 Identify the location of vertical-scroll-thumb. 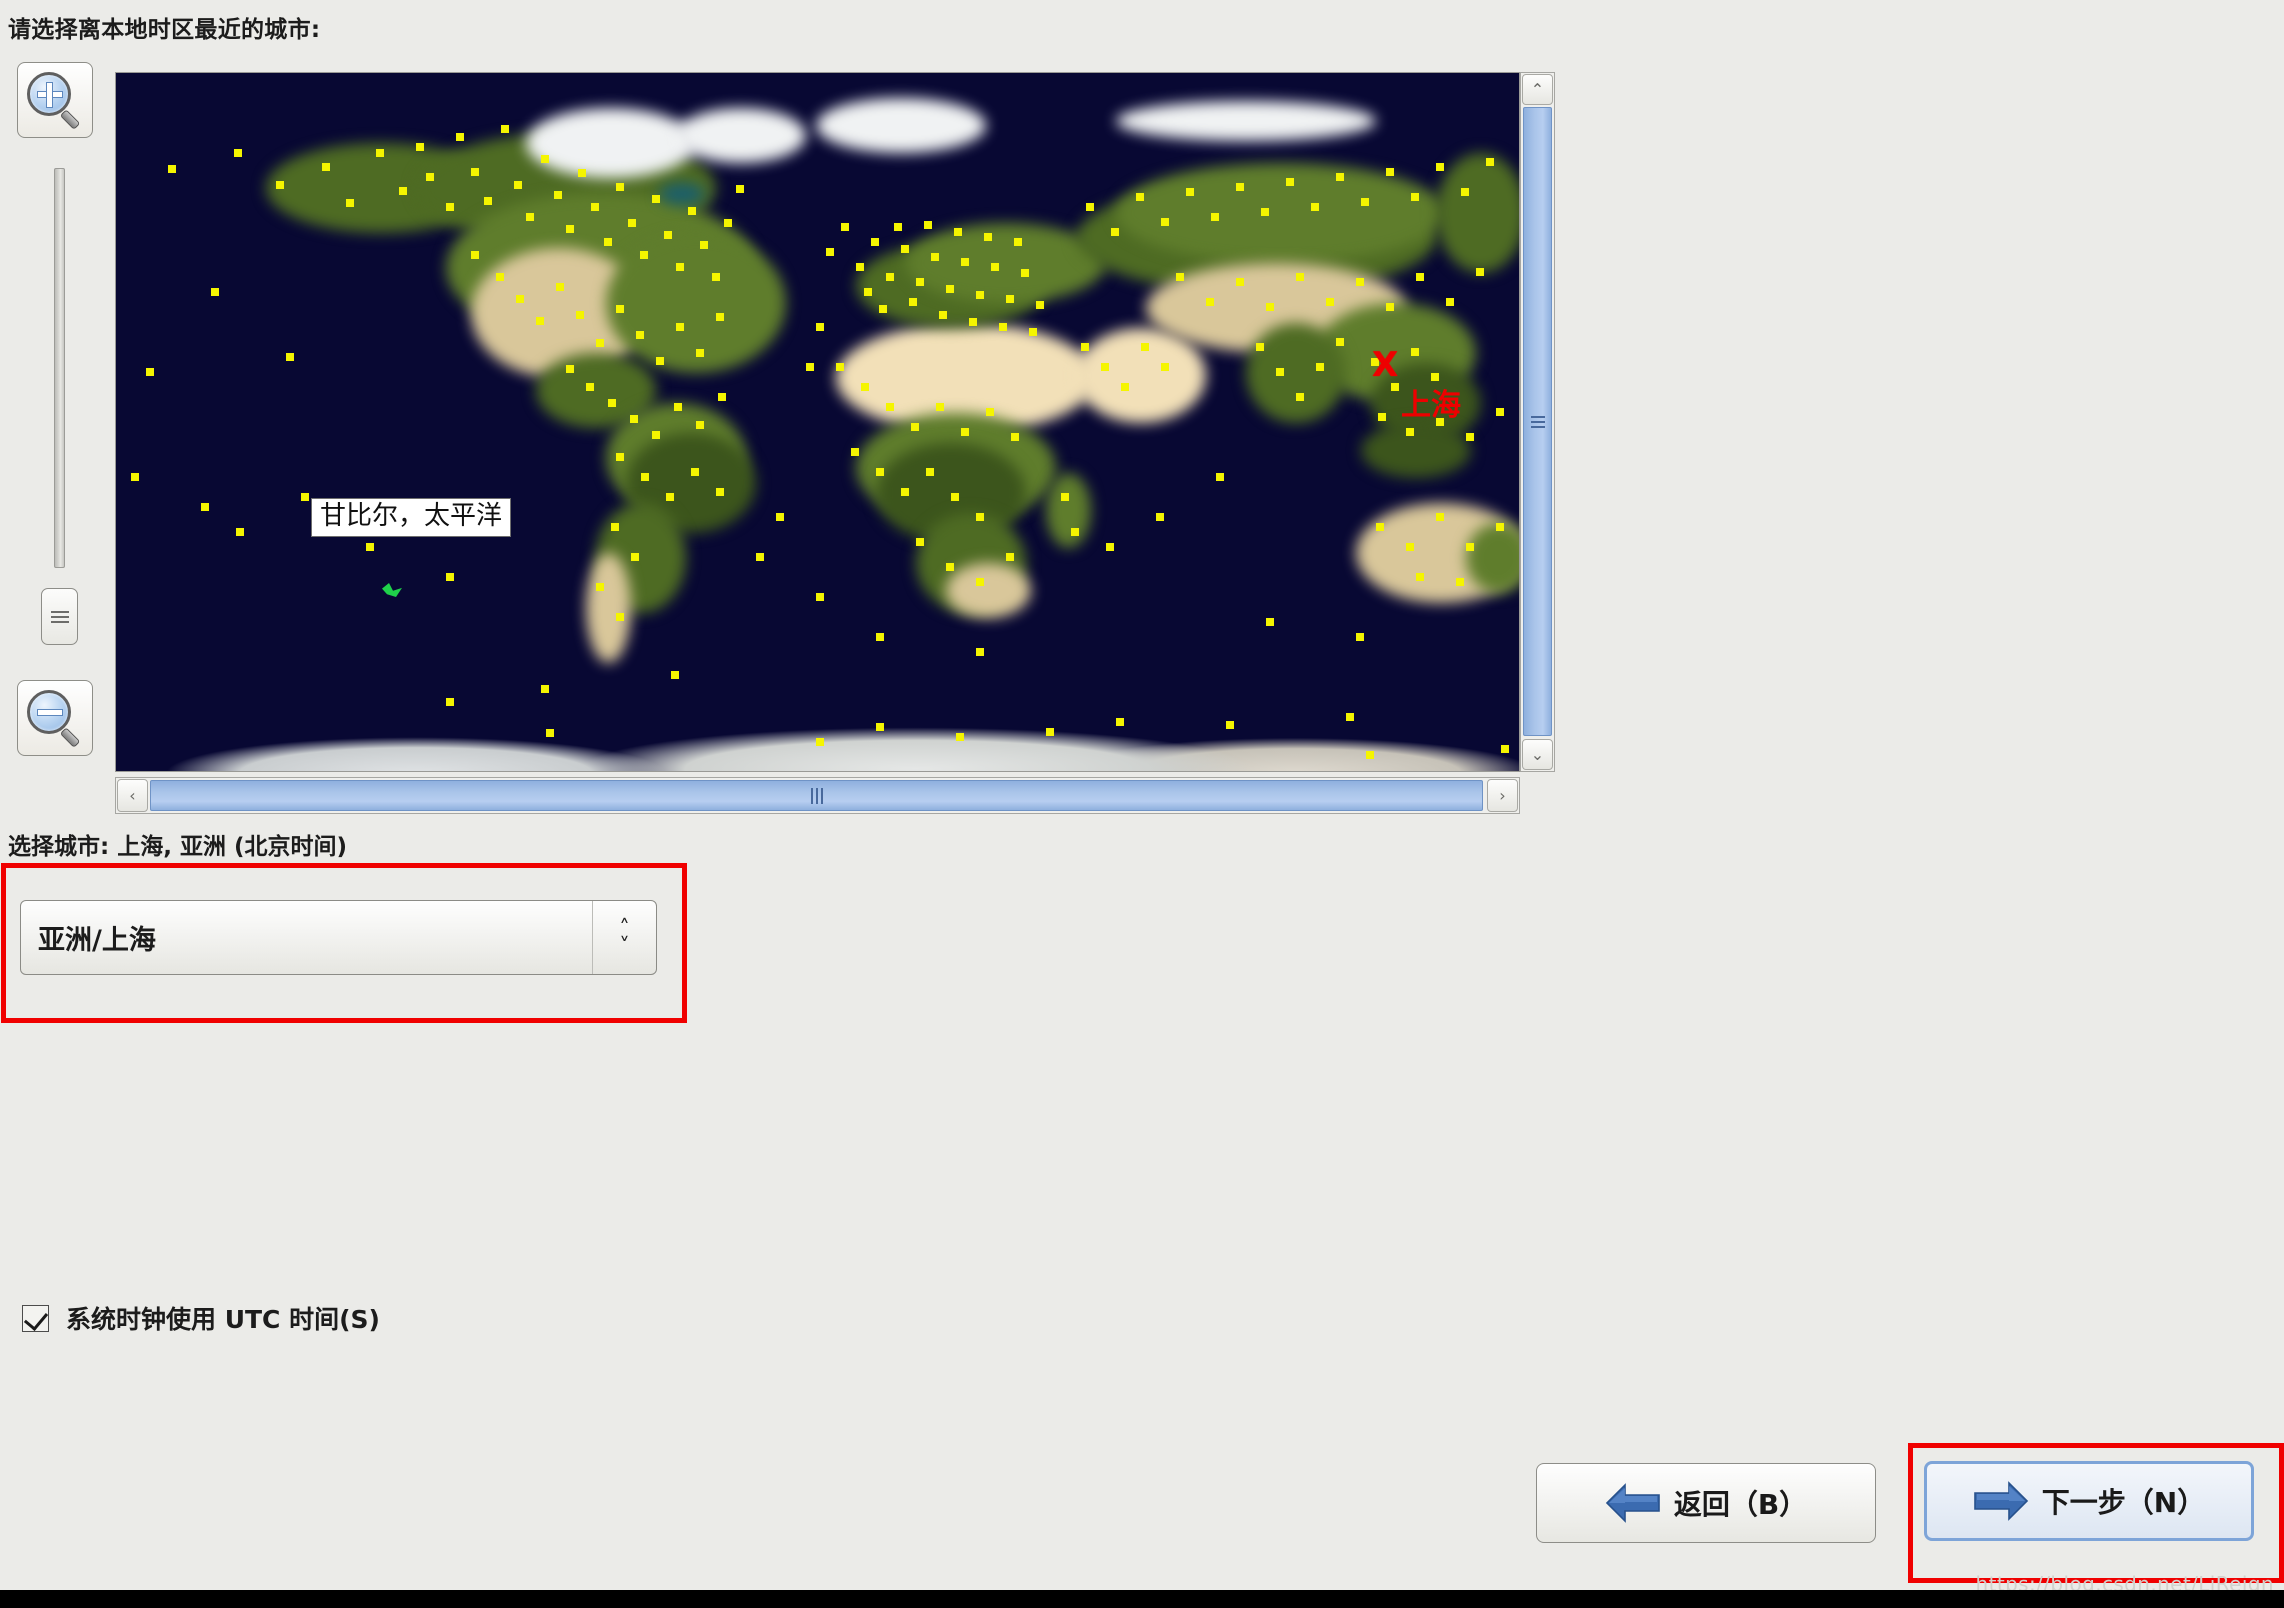
(1537, 421).